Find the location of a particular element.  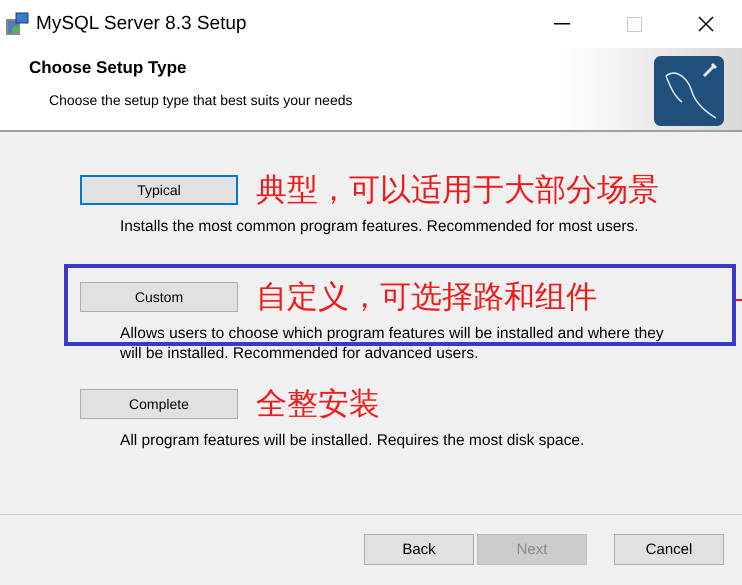

dolphin-logo-icon is located at coordinates (689, 91).